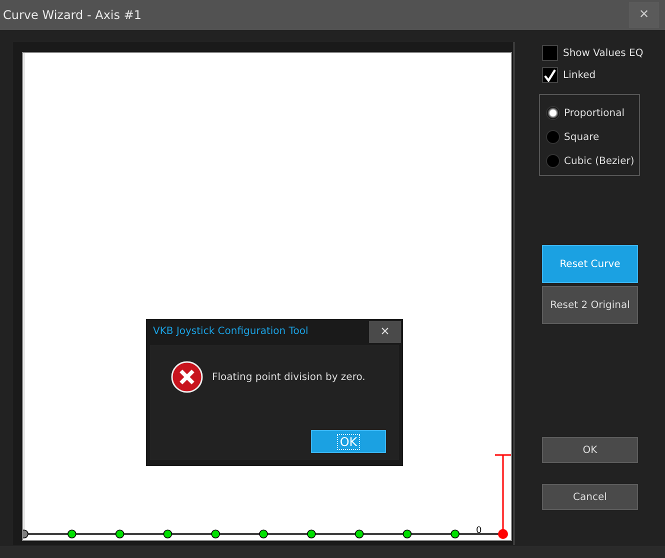  I want to click on checkbox-label: Linked, so click(579, 75).